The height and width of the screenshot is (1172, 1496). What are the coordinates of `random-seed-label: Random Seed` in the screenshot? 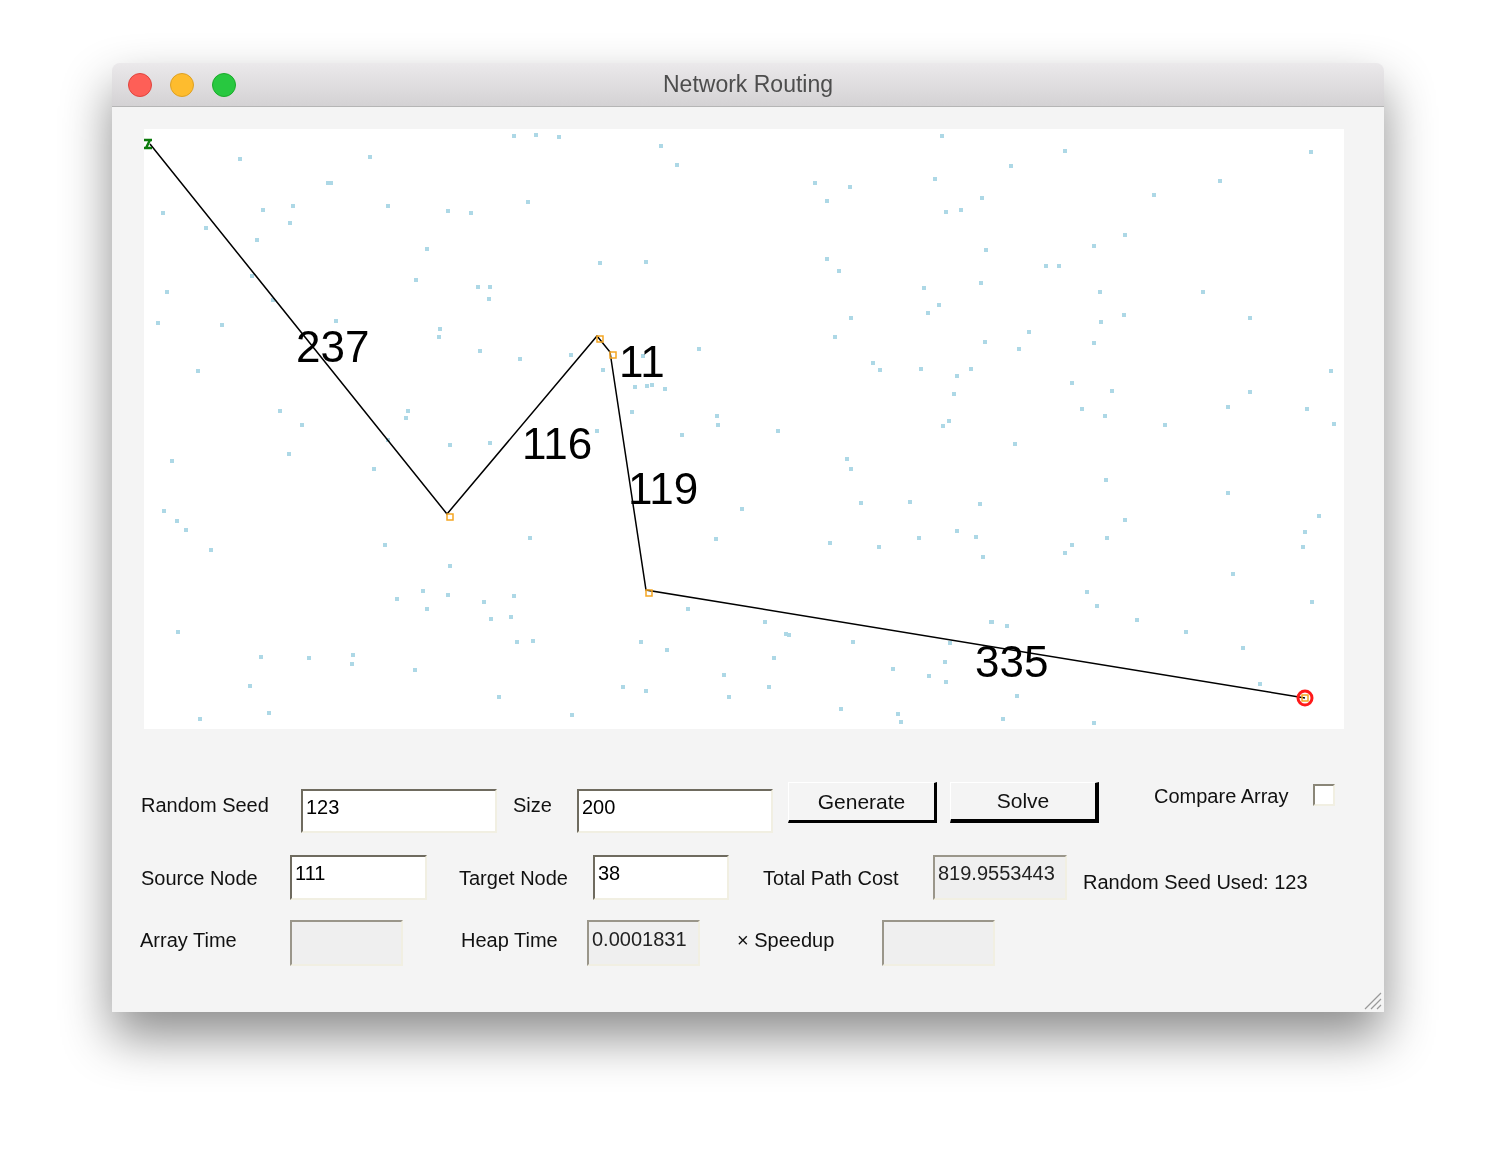 It's located at (205, 805).